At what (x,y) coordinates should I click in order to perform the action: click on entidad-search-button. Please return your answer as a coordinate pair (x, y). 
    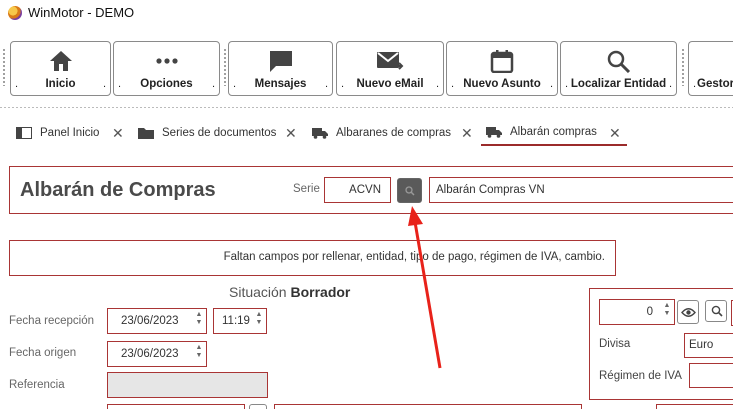
    Looking at the image, I should click on (258, 406).